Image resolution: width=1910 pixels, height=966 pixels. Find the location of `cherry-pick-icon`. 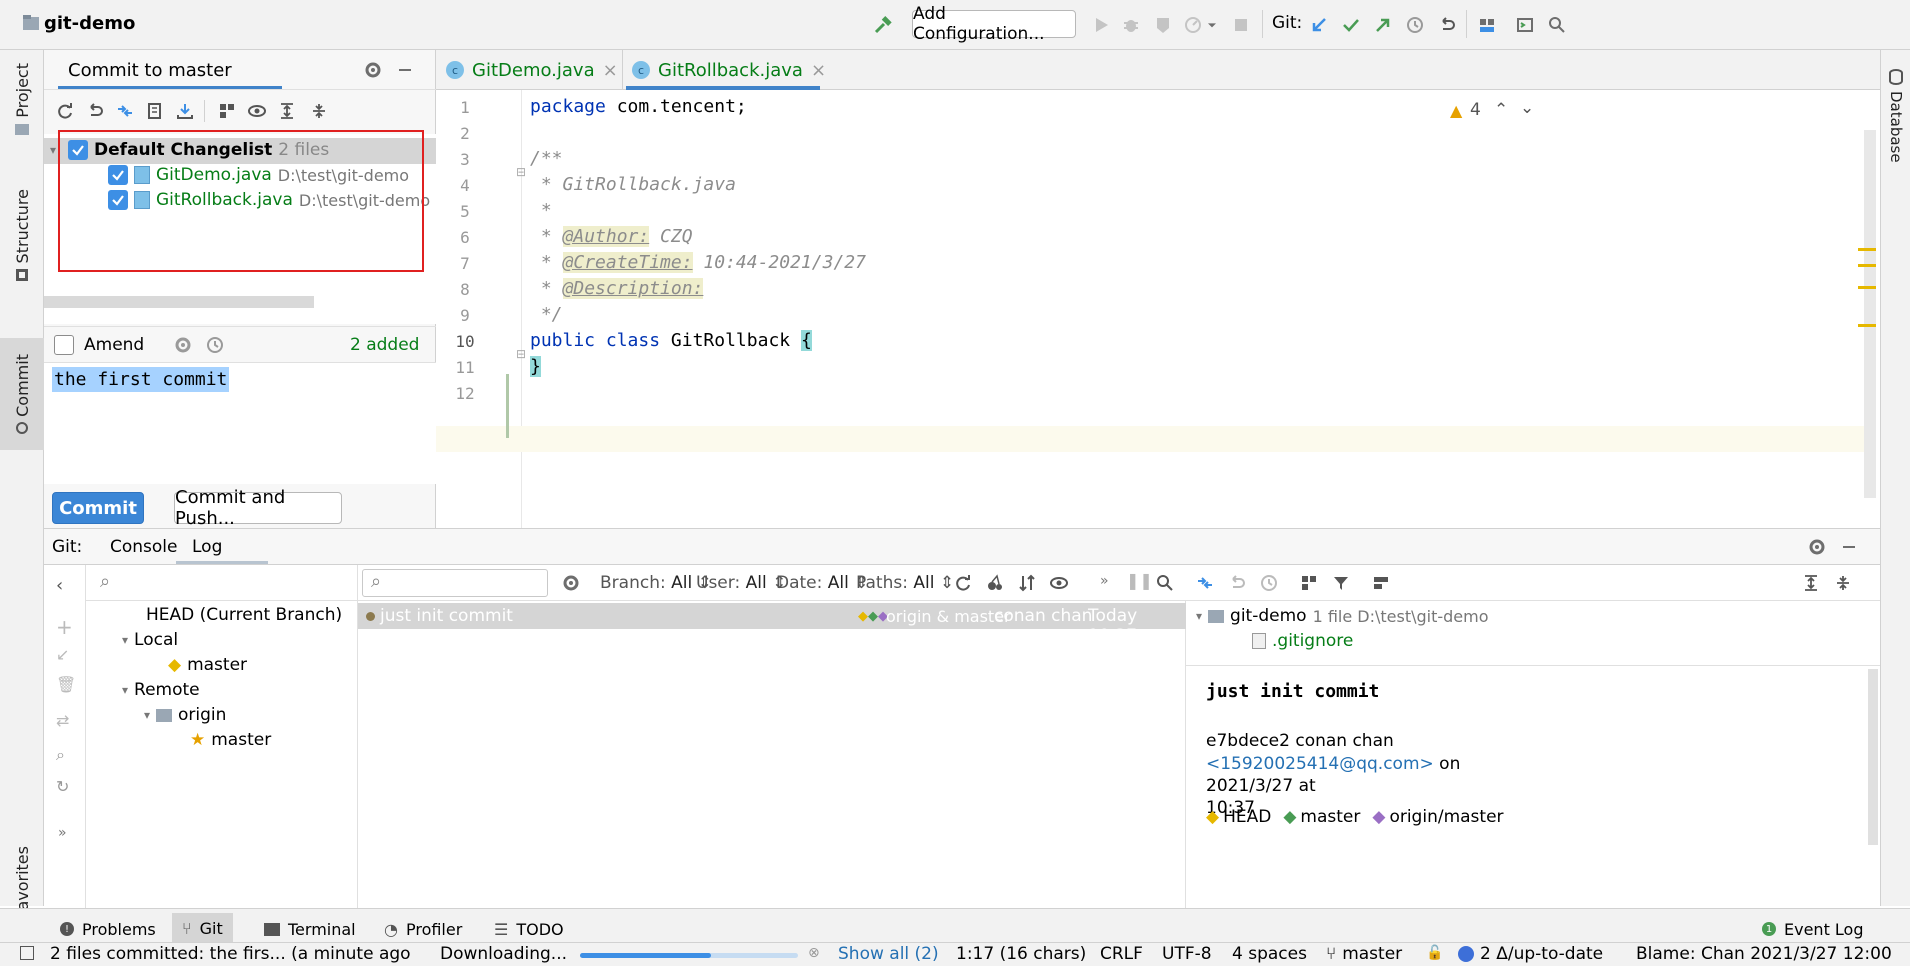

cherry-pick-icon is located at coordinates (995, 583).